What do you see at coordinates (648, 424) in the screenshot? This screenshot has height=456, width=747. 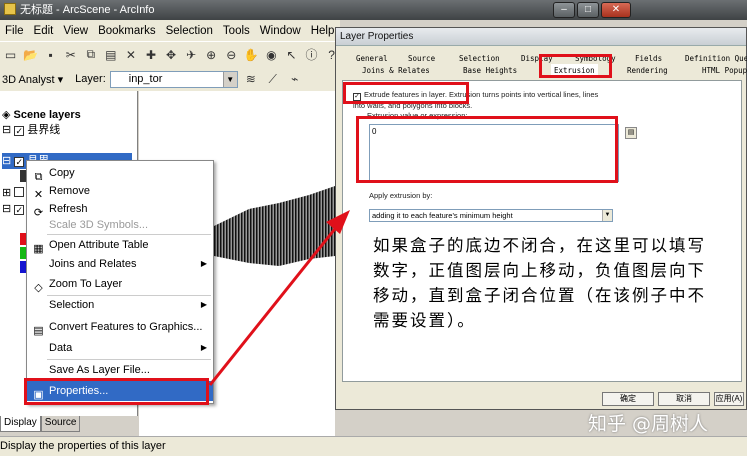 I see `watermark: 知乎 @周树人` at bounding box center [648, 424].